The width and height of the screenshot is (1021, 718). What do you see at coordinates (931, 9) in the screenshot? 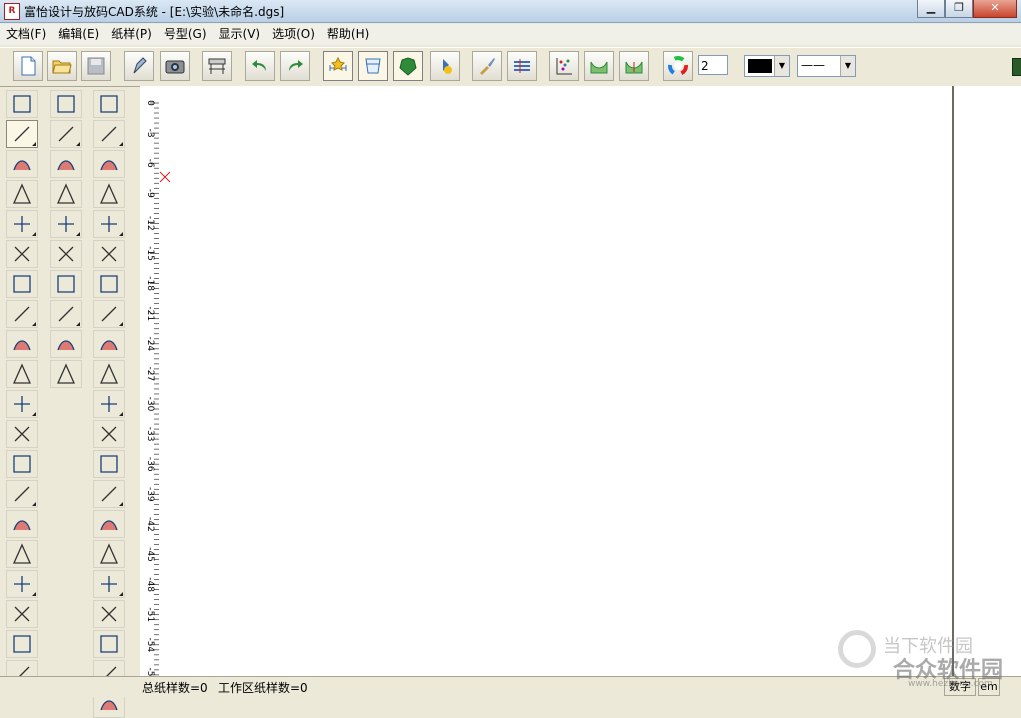
I see `minimize-button: ▁` at bounding box center [931, 9].